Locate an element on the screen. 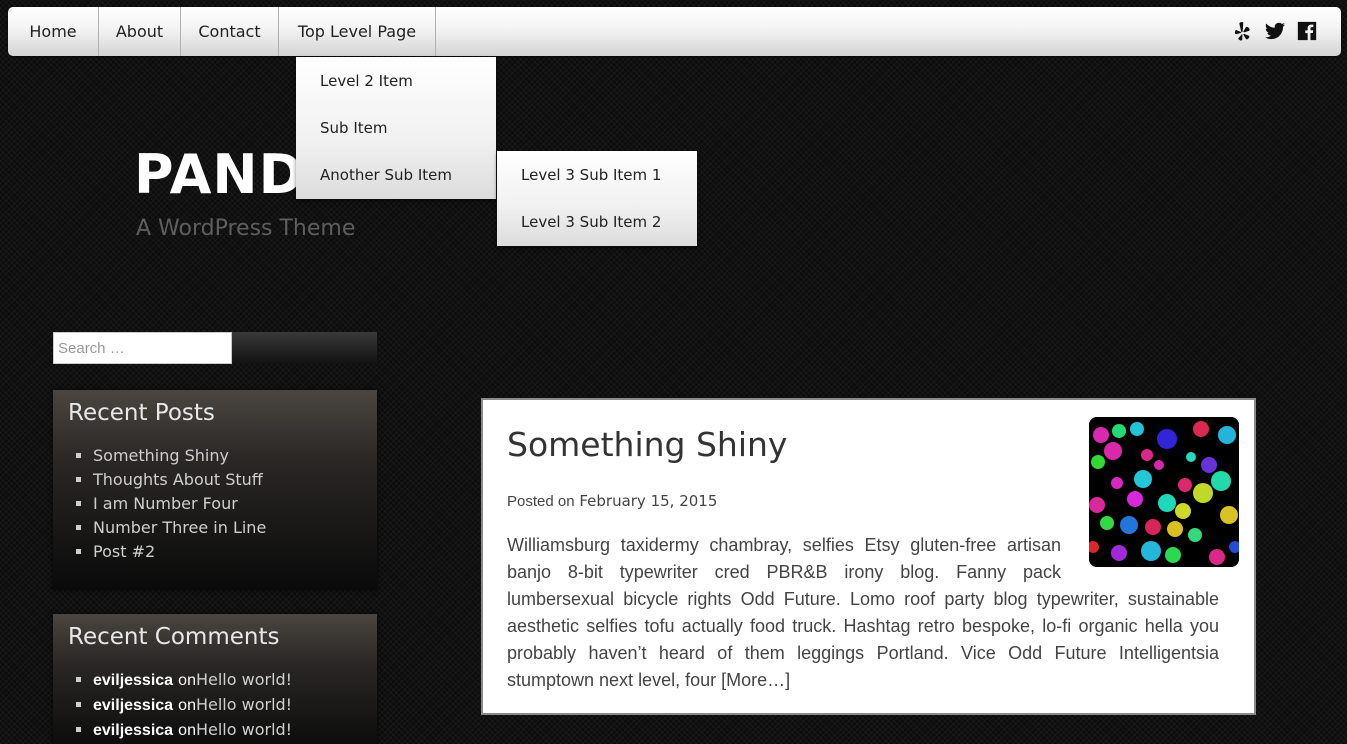 Image resolution: width=1347 pixels, height=744 pixels. read-more-link: [More…] is located at coordinates (755, 680).